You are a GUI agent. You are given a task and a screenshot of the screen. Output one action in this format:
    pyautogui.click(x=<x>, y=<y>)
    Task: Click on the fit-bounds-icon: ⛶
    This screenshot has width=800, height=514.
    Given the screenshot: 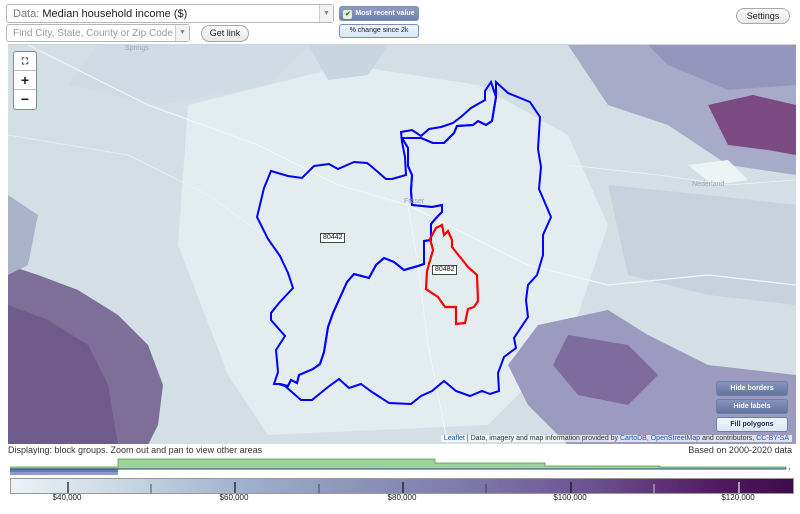 What is the action you would take?
    pyautogui.click(x=25, y=61)
    